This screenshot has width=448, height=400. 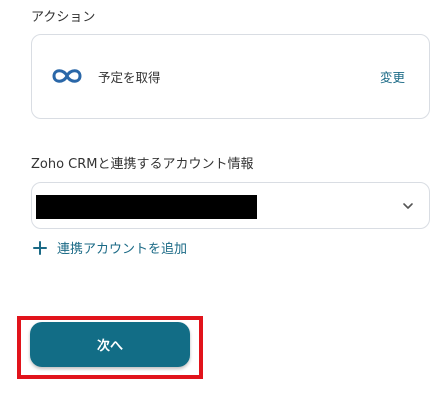 I want to click on chevron-down-icon, so click(x=408, y=206).